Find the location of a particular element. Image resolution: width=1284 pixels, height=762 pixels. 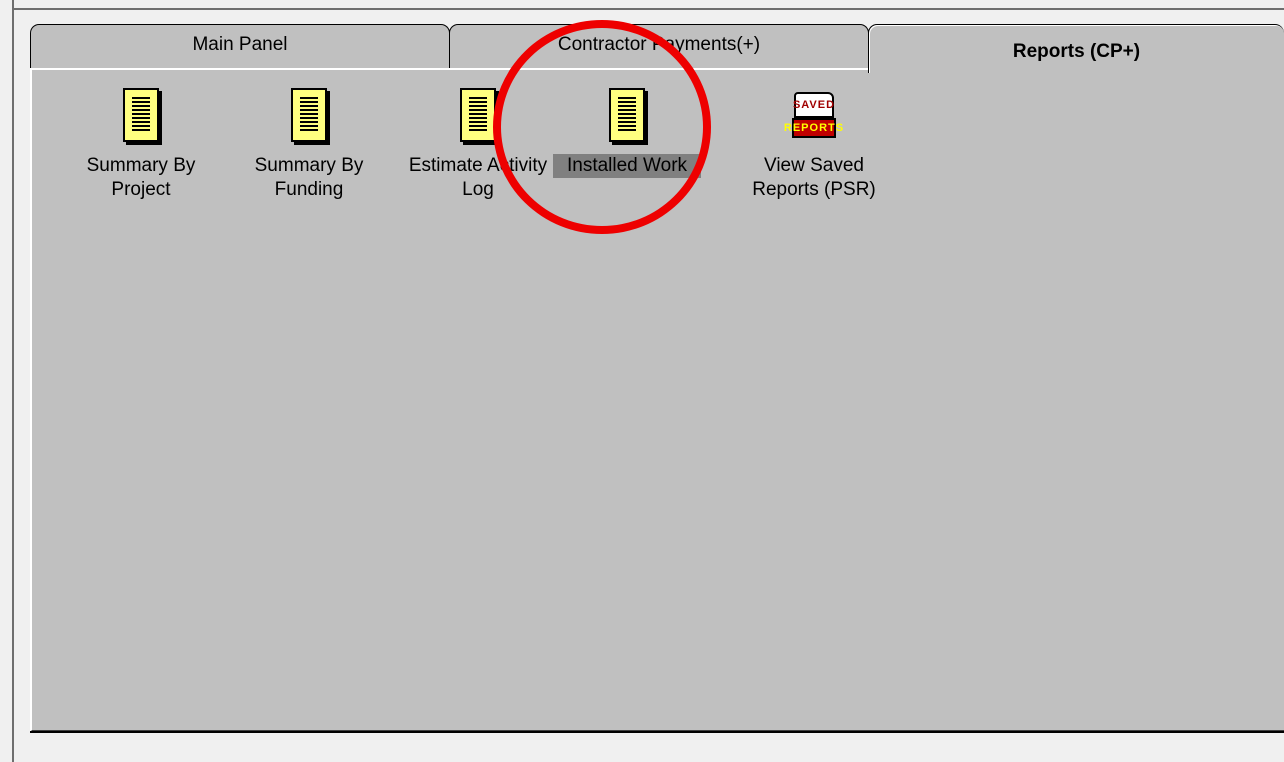

tab-contractor-payments: Contractor Payments(+) is located at coordinates (659, 47).